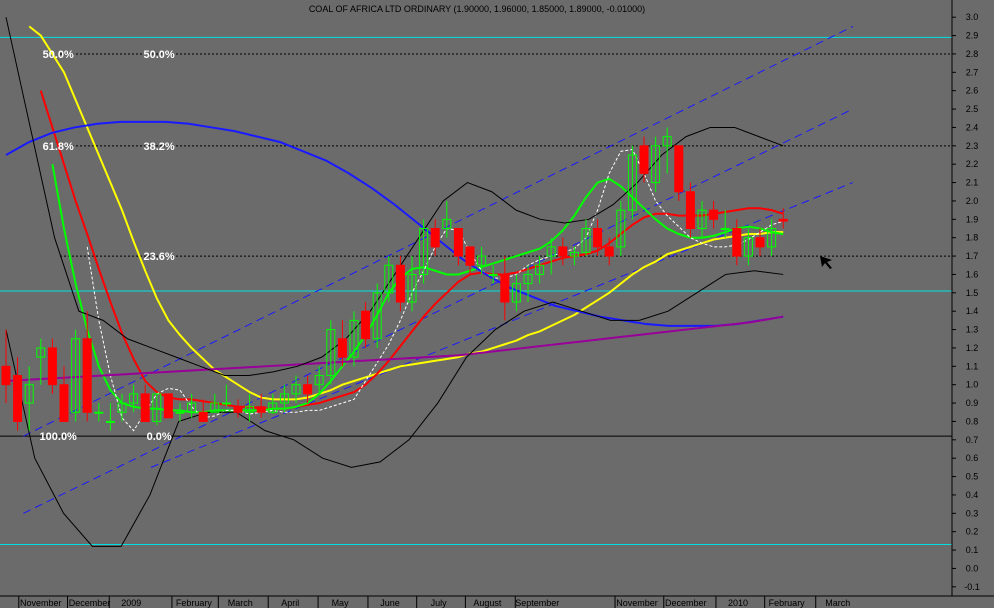 The width and height of the screenshot is (994, 608). What do you see at coordinates (972, 72) in the screenshot?
I see `y-tick-label-28: 2.7` at bounding box center [972, 72].